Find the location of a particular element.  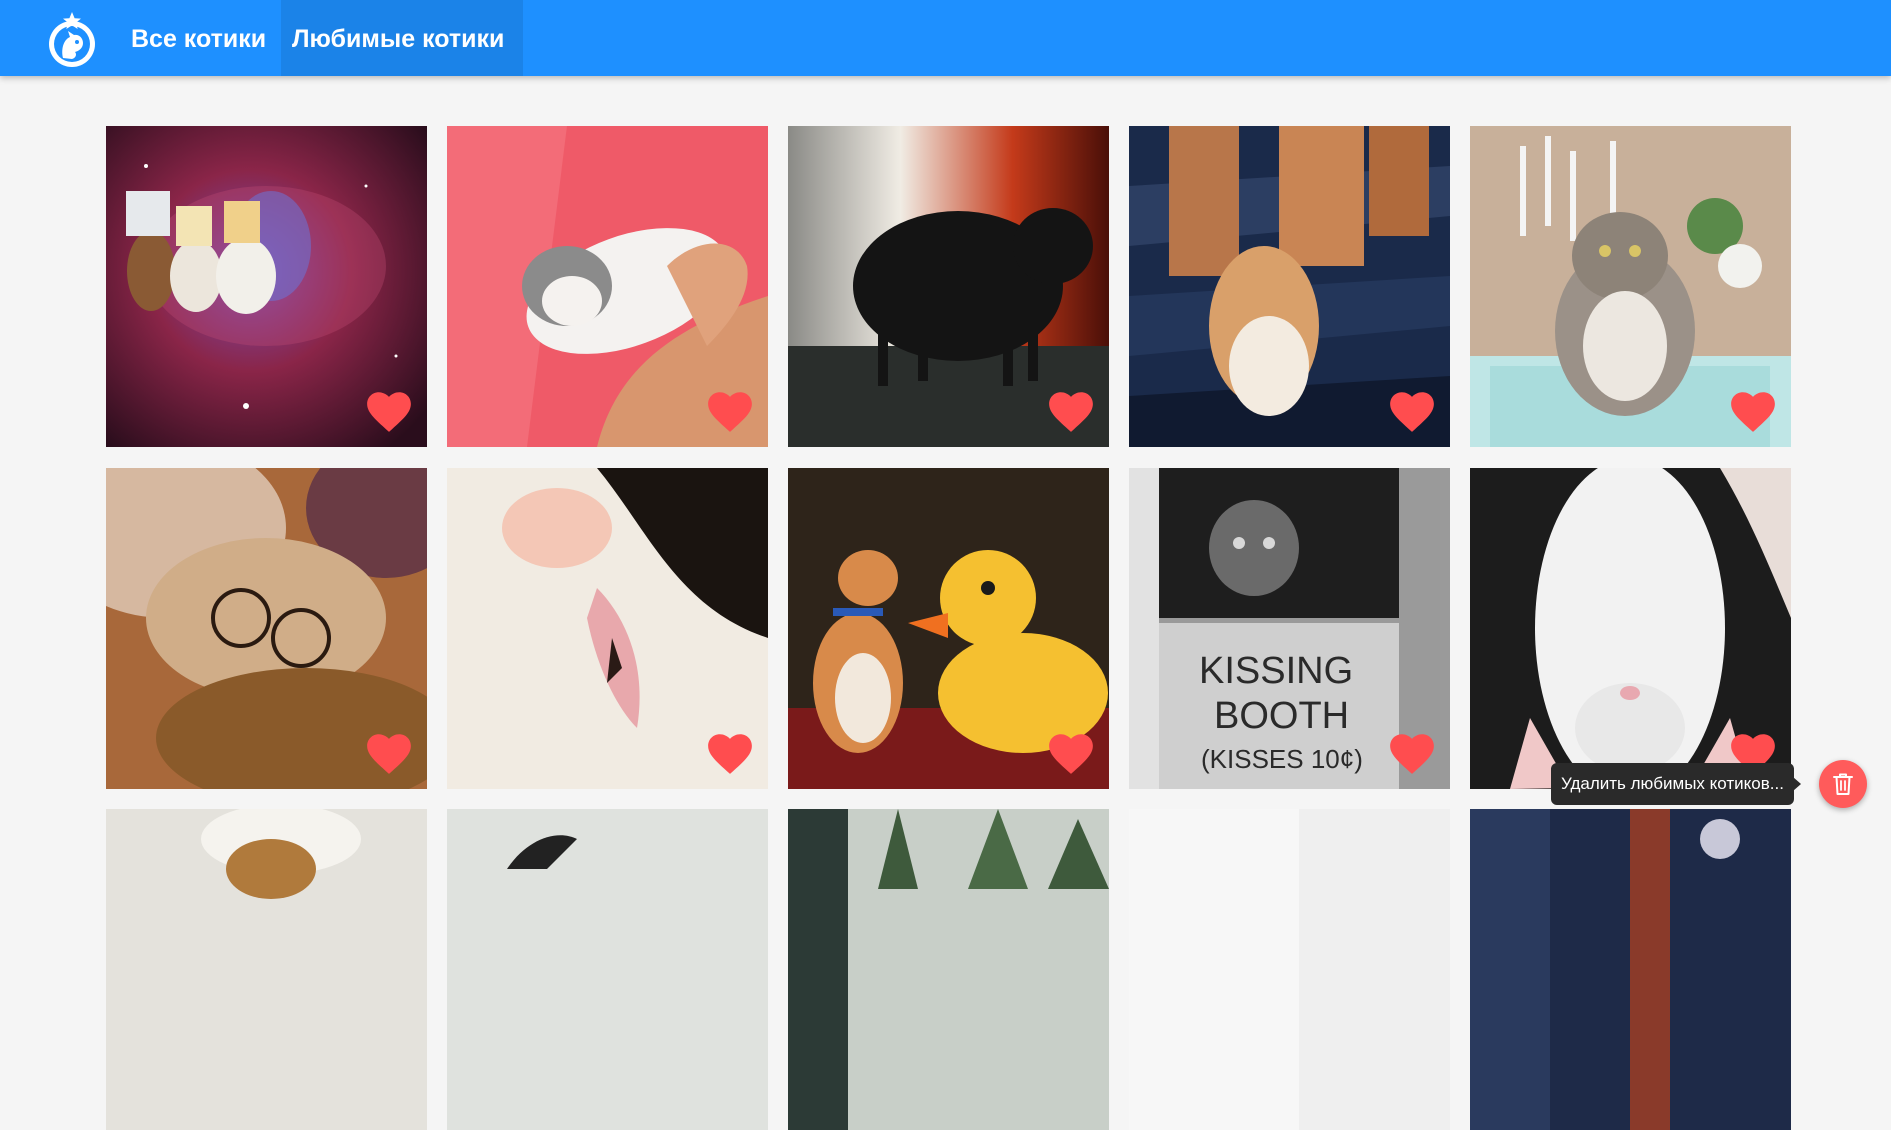

sign-line-1: KISSING is located at coordinates (1276, 671).